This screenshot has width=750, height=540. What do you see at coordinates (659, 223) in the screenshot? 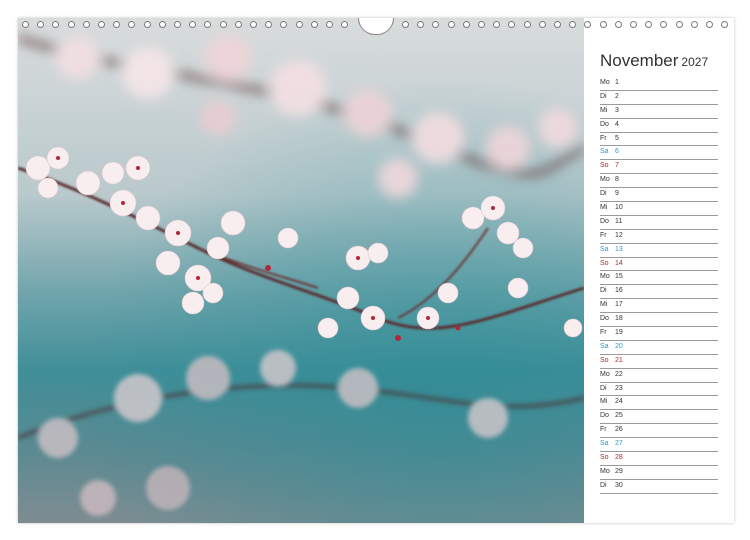
I see `day-row: Do 11` at bounding box center [659, 223].